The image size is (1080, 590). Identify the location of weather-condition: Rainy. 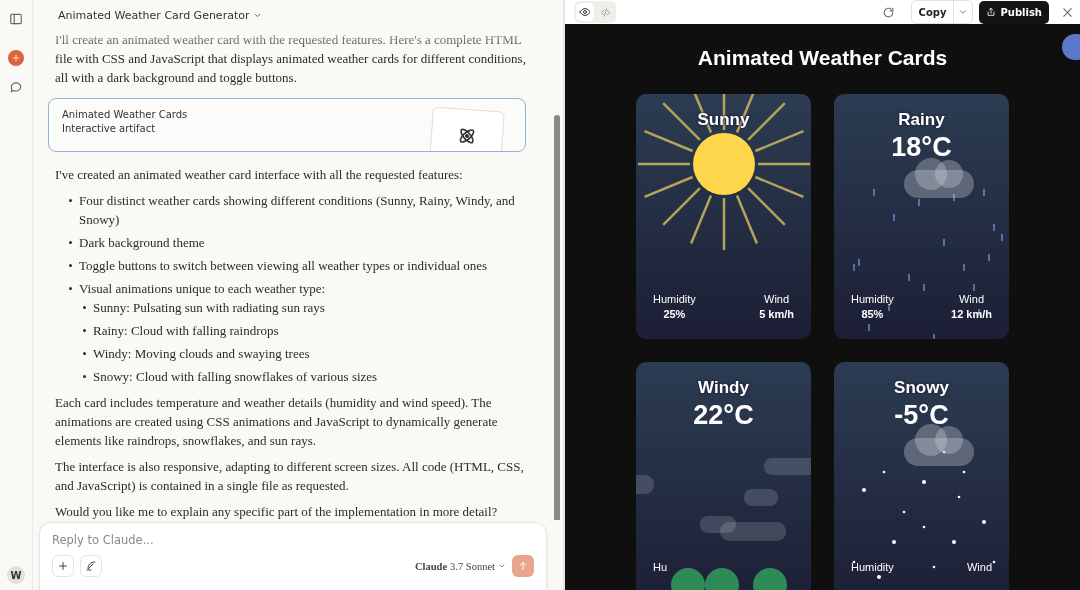
(921, 120).